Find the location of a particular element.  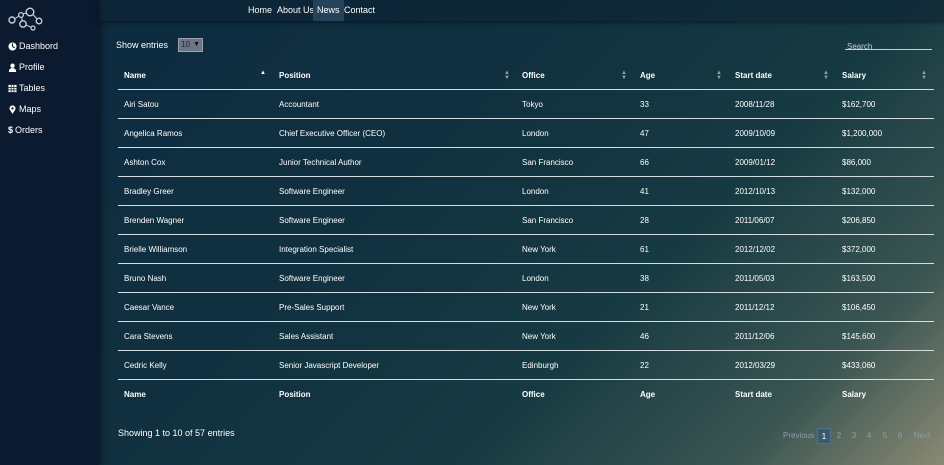

cell-name: Ashton Cox is located at coordinates (145, 162).